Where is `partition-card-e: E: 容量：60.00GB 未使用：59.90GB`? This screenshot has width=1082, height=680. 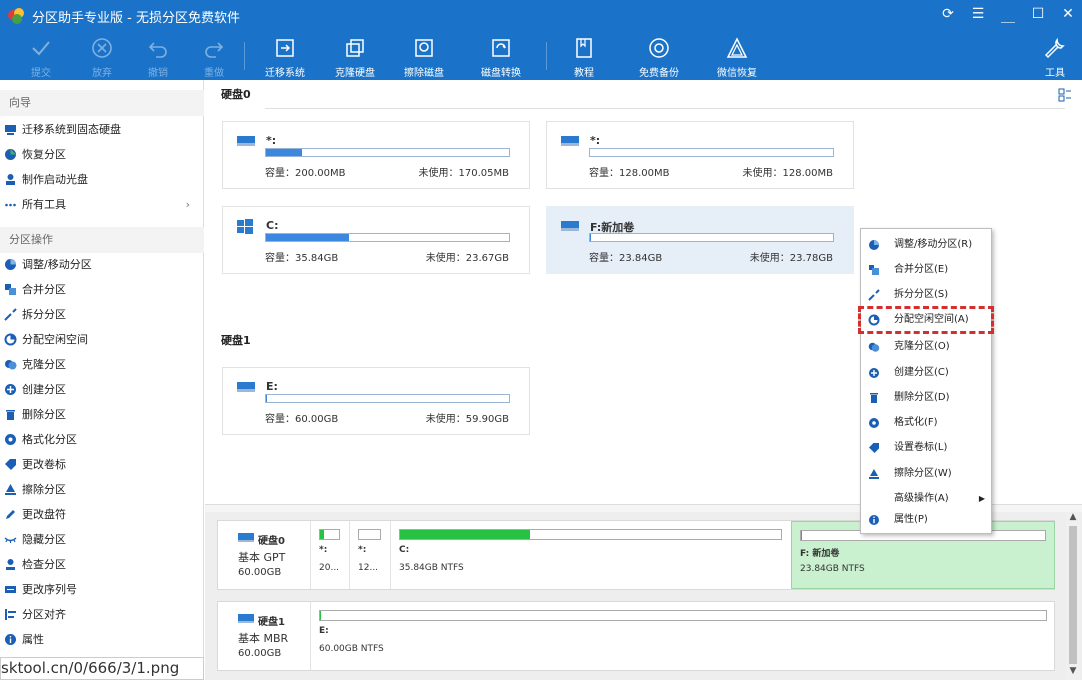 partition-card-e: E: 容量：60.00GB 未使用：59.90GB is located at coordinates (376, 401).